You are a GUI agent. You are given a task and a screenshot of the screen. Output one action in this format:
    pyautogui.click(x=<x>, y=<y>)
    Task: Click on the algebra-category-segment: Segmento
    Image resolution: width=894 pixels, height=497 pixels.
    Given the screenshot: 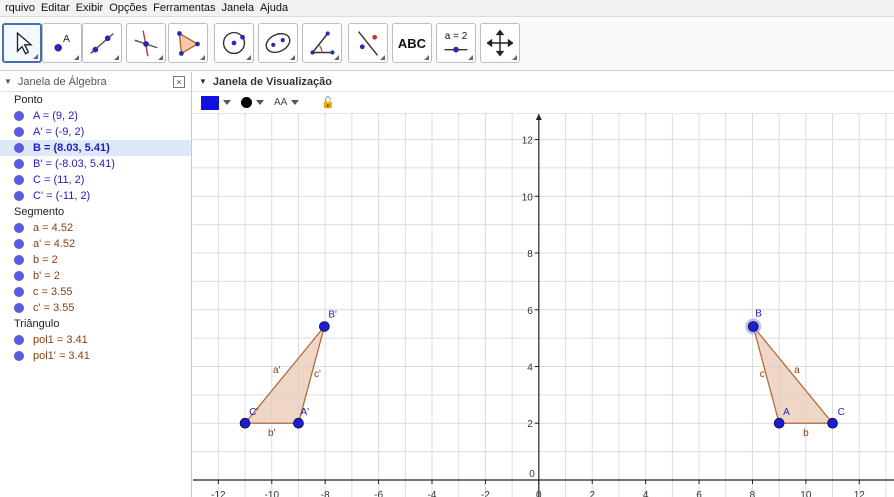 What is the action you would take?
    pyautogui.click(x=95, y=212)
    